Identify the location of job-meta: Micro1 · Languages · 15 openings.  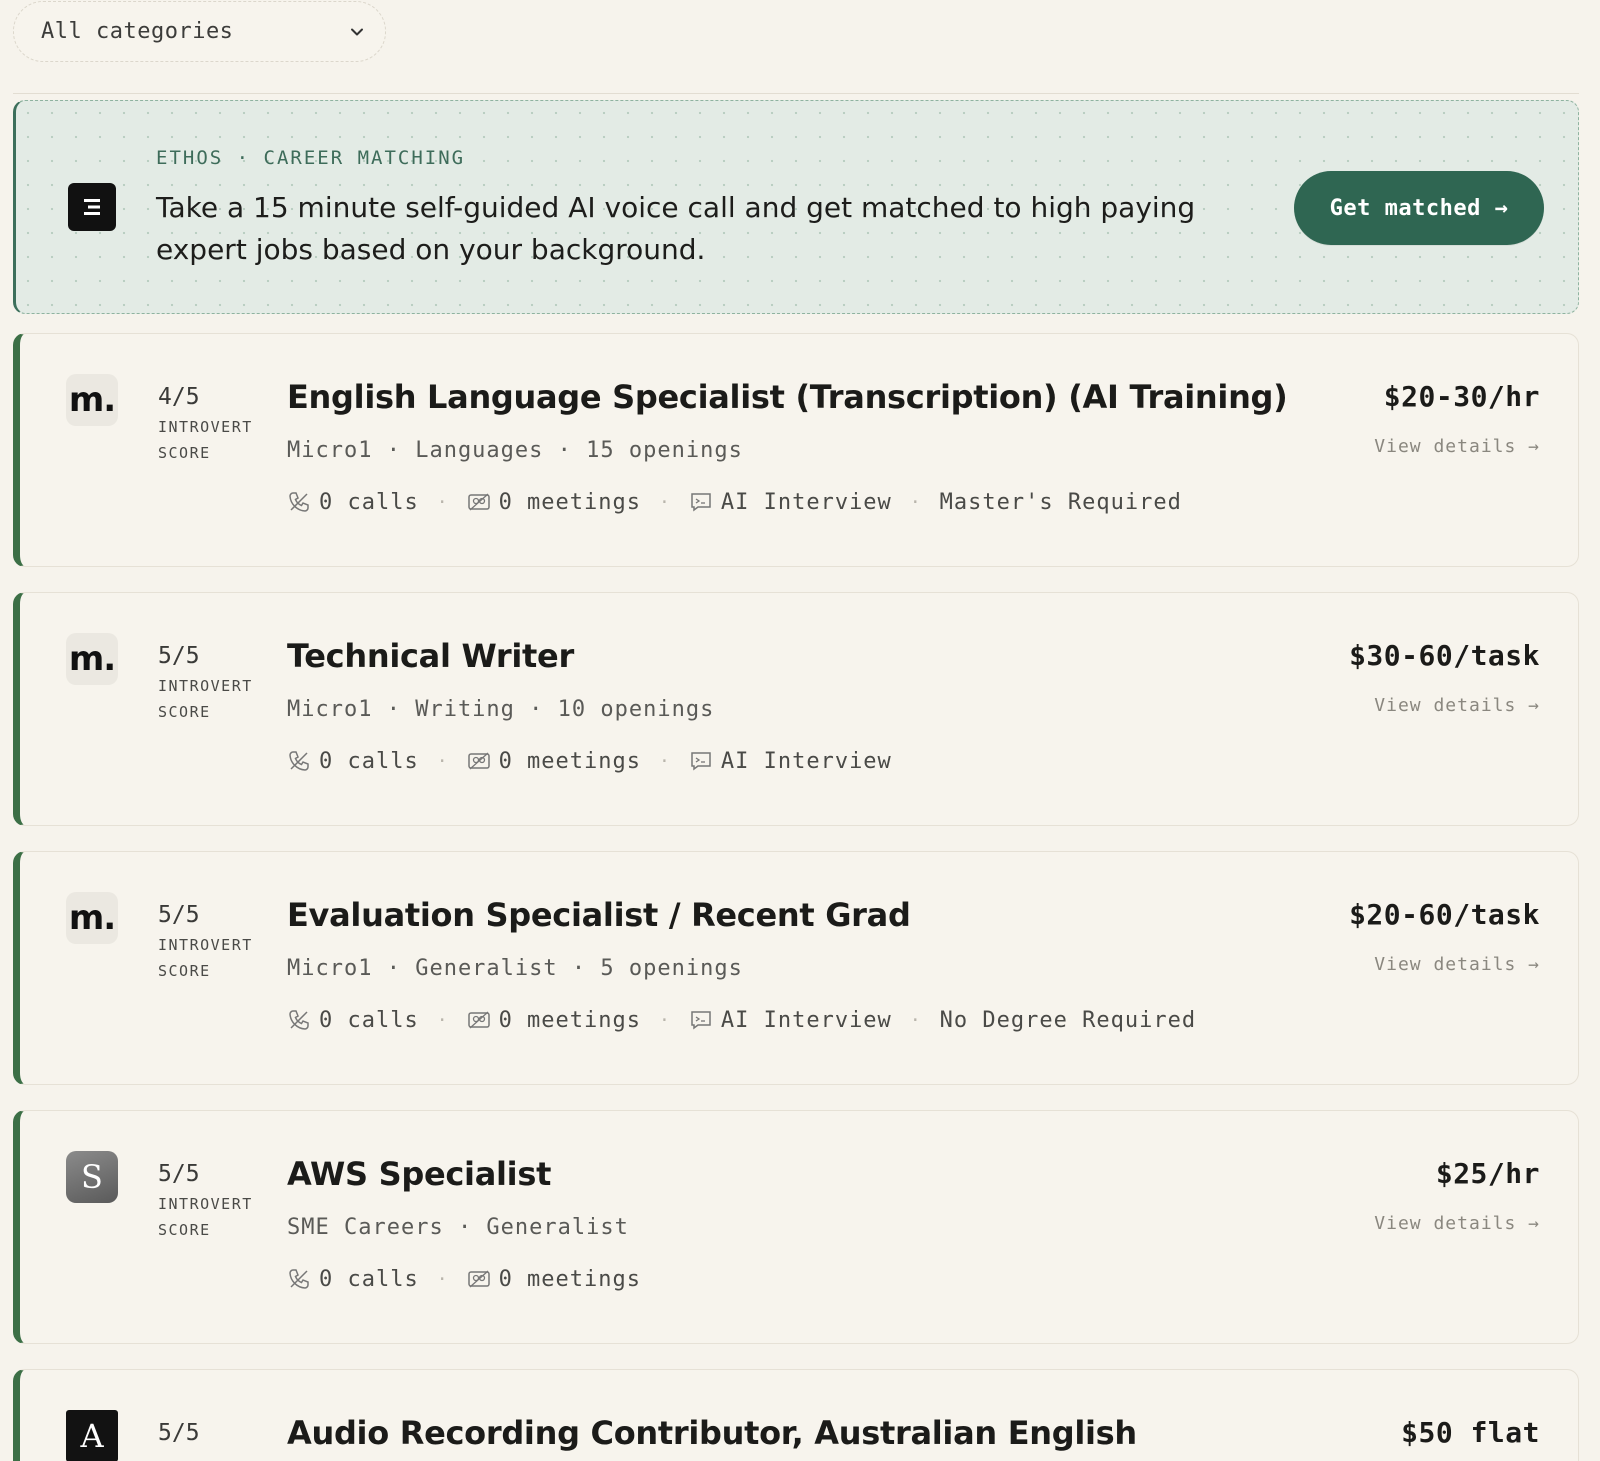
(515, 450).